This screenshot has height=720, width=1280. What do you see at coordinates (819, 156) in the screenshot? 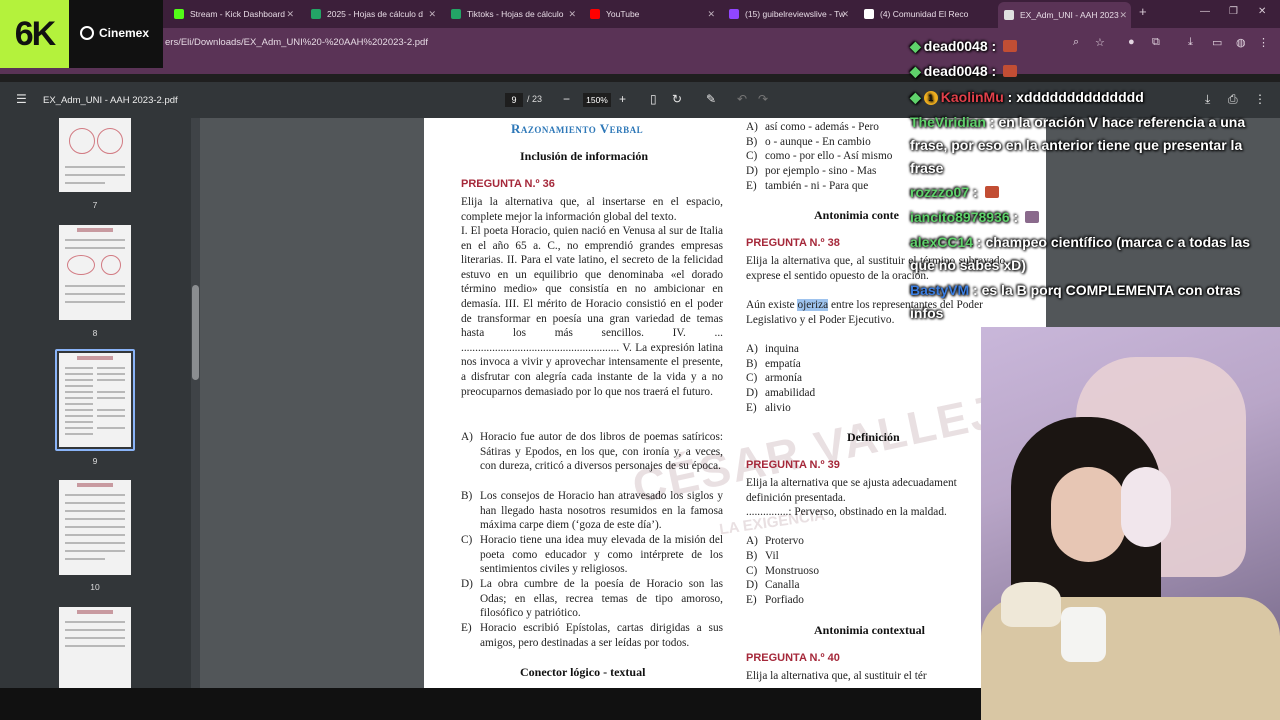
I see `option-c: C) como - por ello - Así mismo` at bounding box center [819, 156].